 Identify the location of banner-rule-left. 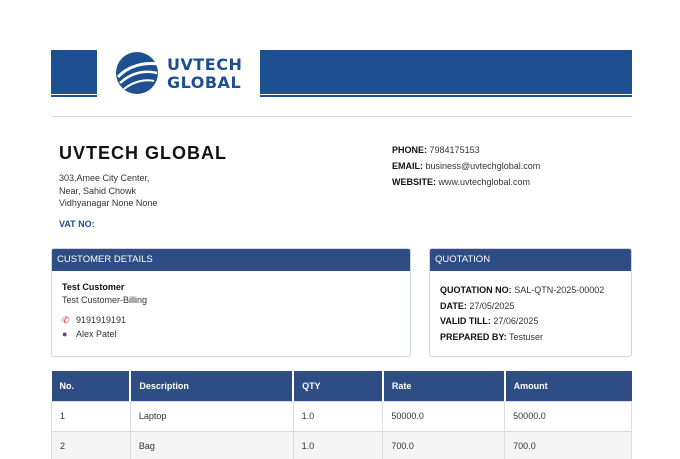
(74, 96).